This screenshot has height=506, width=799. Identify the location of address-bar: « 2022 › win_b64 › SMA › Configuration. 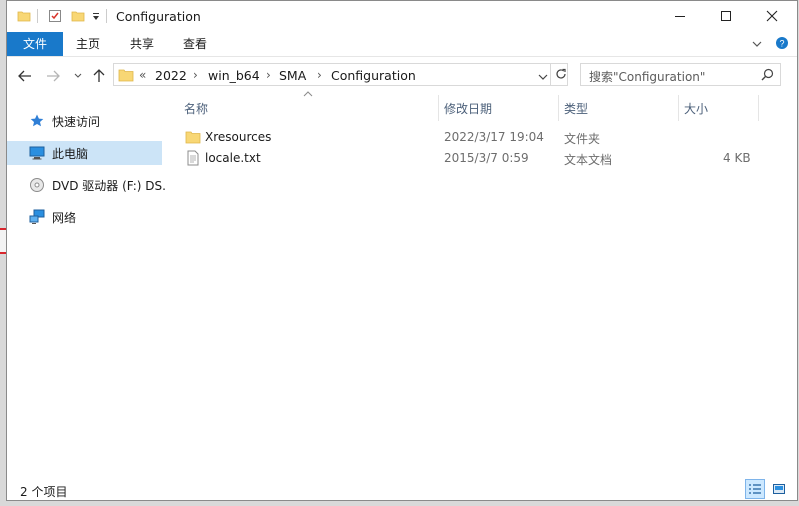
(340, 74).